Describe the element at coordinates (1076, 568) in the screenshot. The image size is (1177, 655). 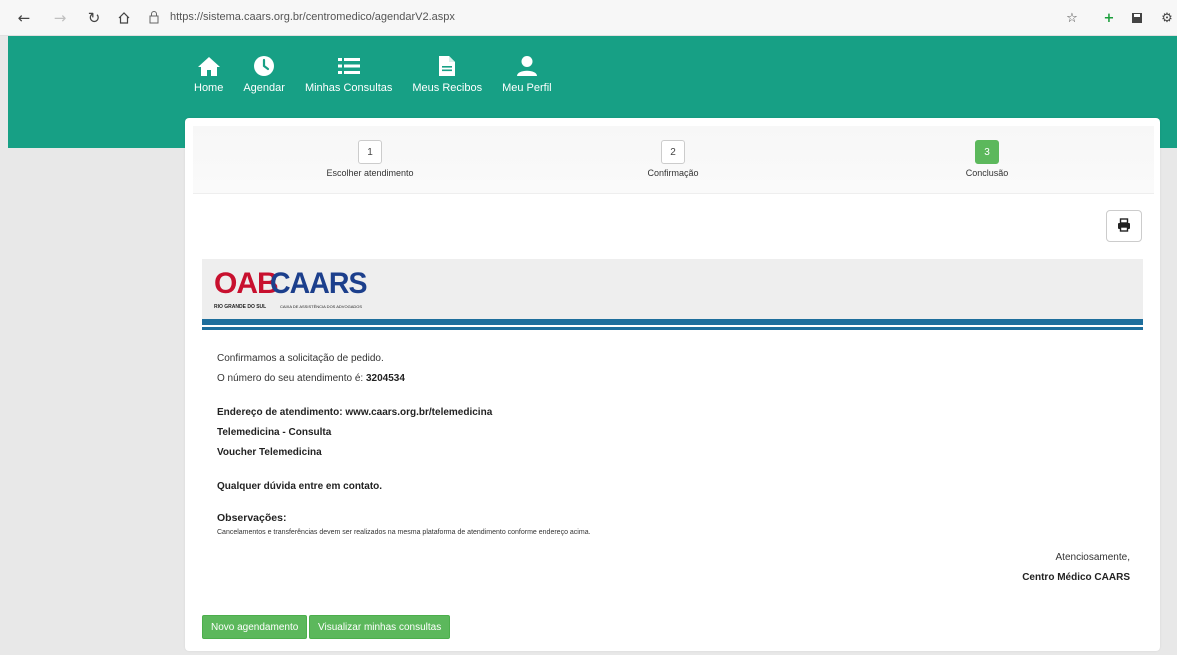
I see `signature-block: Atenciosamente, Centro Médico CAARS` at that location.